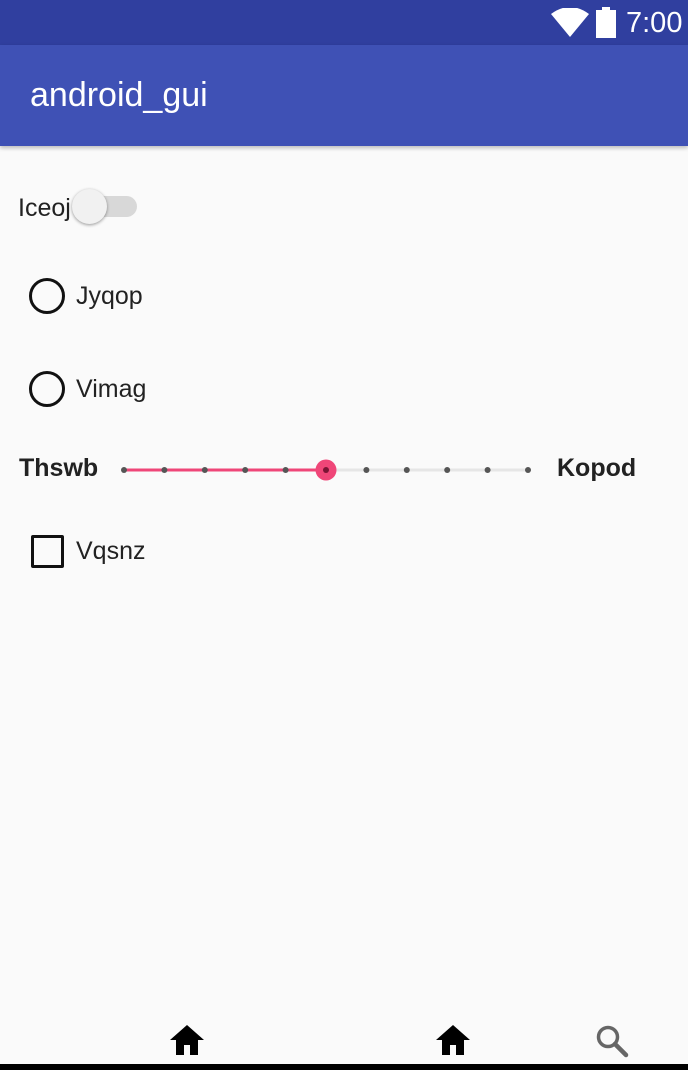 This screenshot has height=1070, width=688. What do you see at coordinates (344, 95) in the screenshot?
I see `app-bar: android_gui` at bounding box center [344, 95].